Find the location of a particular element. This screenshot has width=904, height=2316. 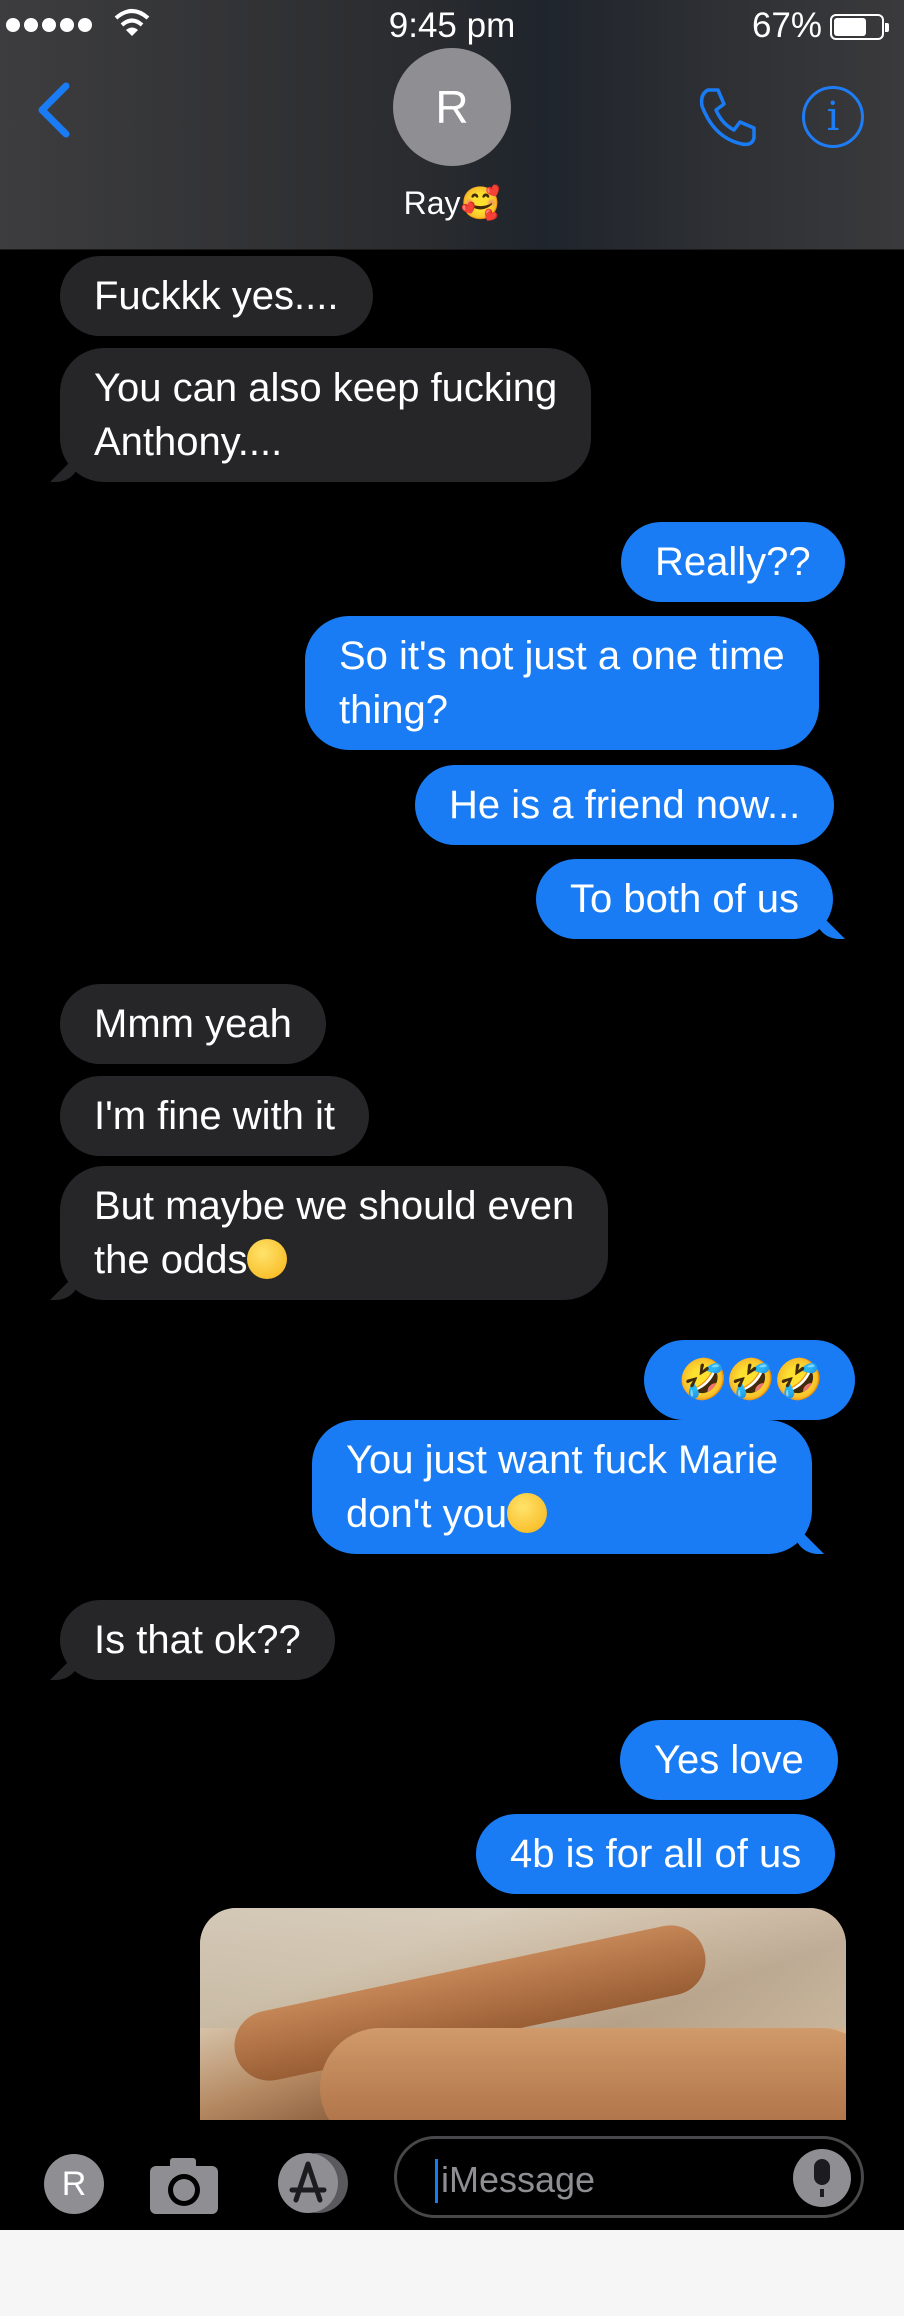

message-text: thing? is located at coordinates (393, 710).